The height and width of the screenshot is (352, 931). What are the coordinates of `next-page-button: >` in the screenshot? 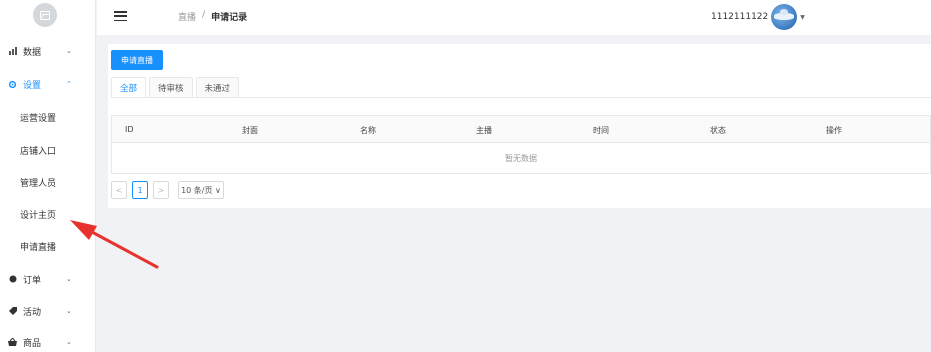 It's located at (161, 190).